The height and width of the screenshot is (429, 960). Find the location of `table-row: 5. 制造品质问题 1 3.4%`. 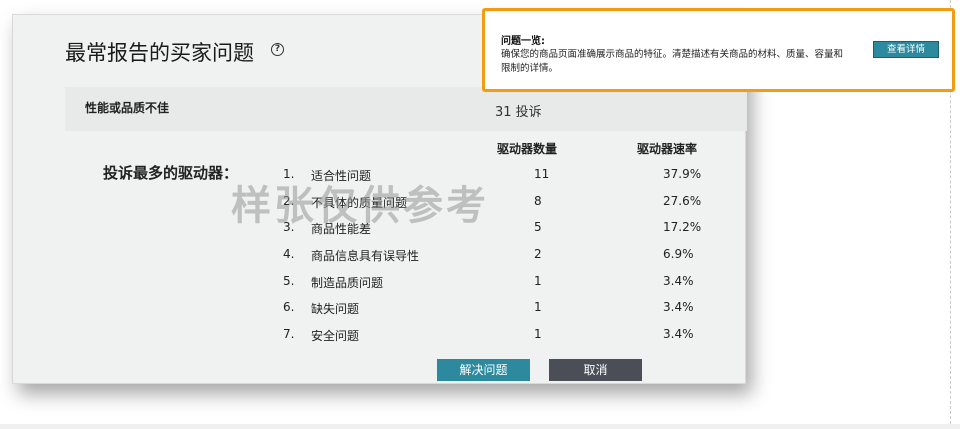

table-row: 5. 制造品质问题 1 3.4% is located at coordinates (380, 283).